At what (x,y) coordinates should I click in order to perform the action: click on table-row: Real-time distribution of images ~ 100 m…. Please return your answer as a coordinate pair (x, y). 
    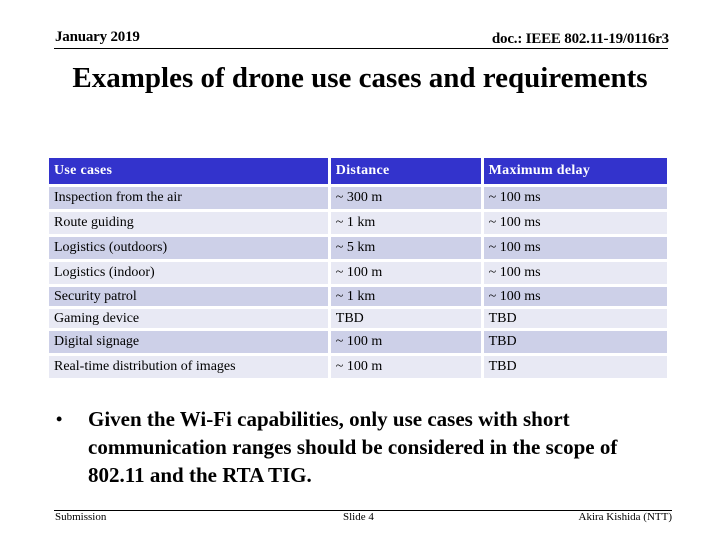
    Looking at the image, I should click on (358, 367).